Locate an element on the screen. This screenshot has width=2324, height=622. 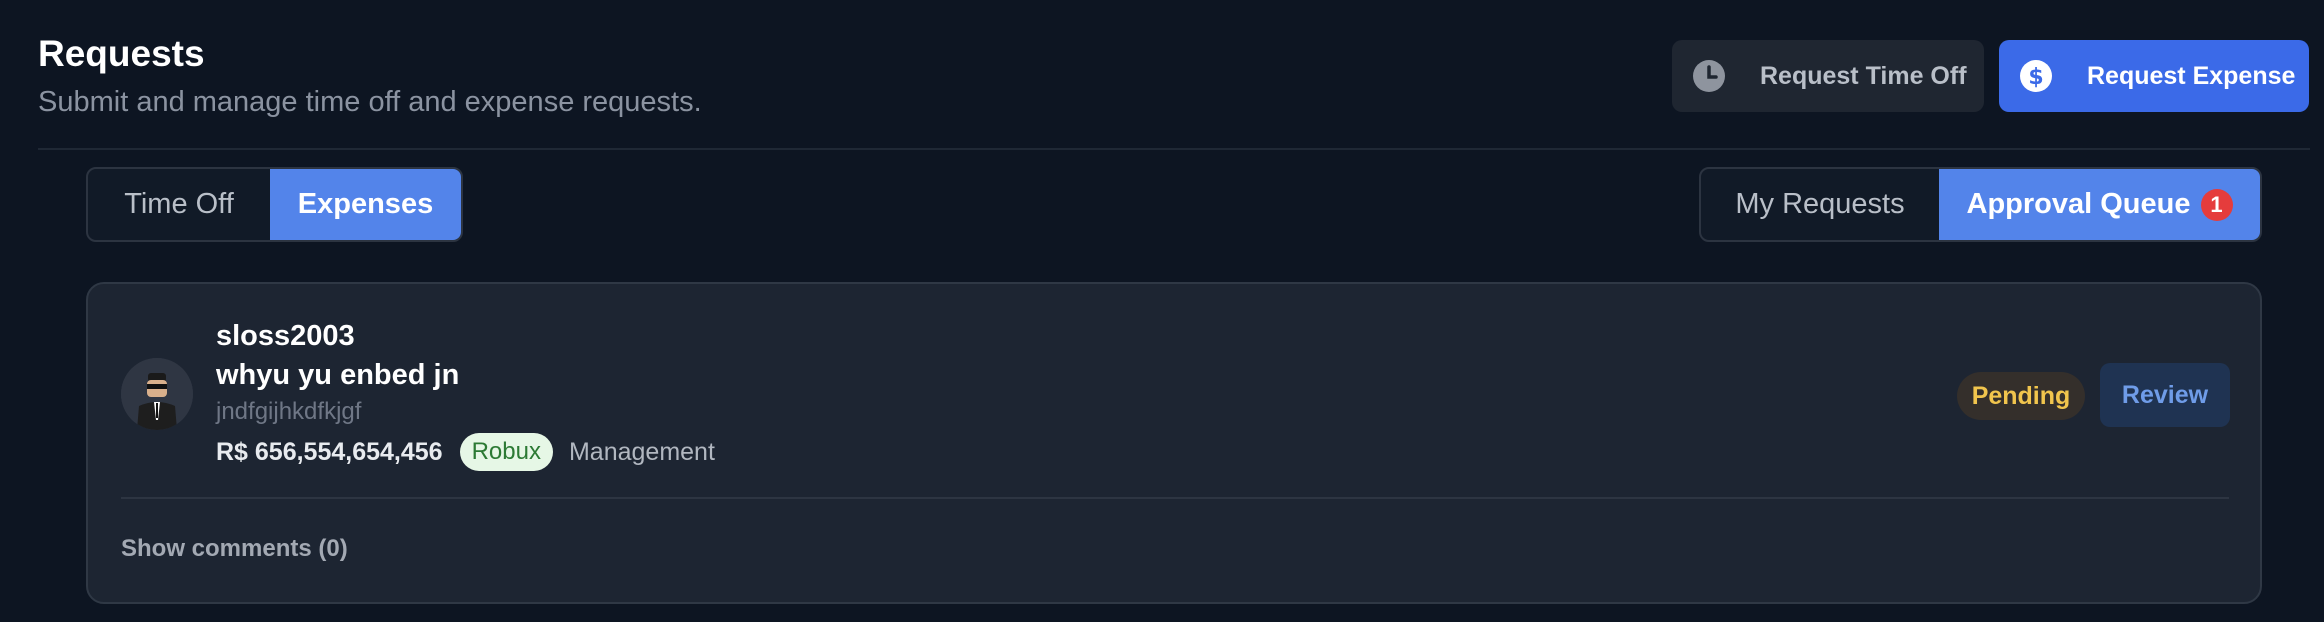
requester-username: sloss2003 is located at coordinates (285, 336).